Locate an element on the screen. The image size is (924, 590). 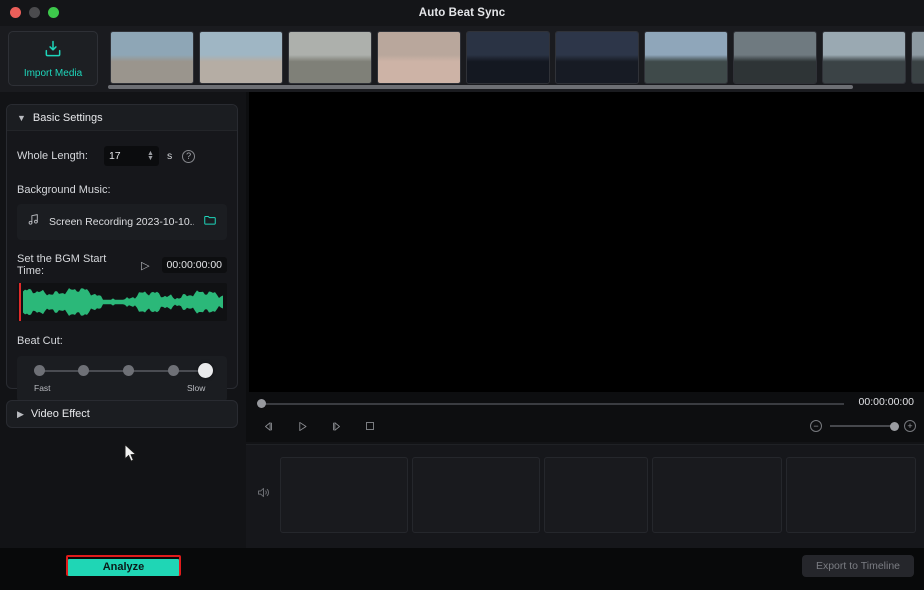
woman-portrait-white-dress is located at coordinates (241, 57).